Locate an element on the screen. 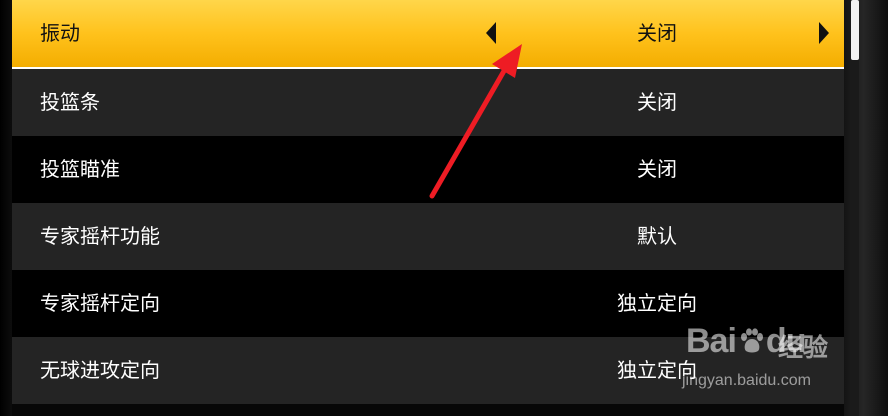 This screenshot has height=416, width=888. scrollbar-thumb is located at coordinates (855, 30).